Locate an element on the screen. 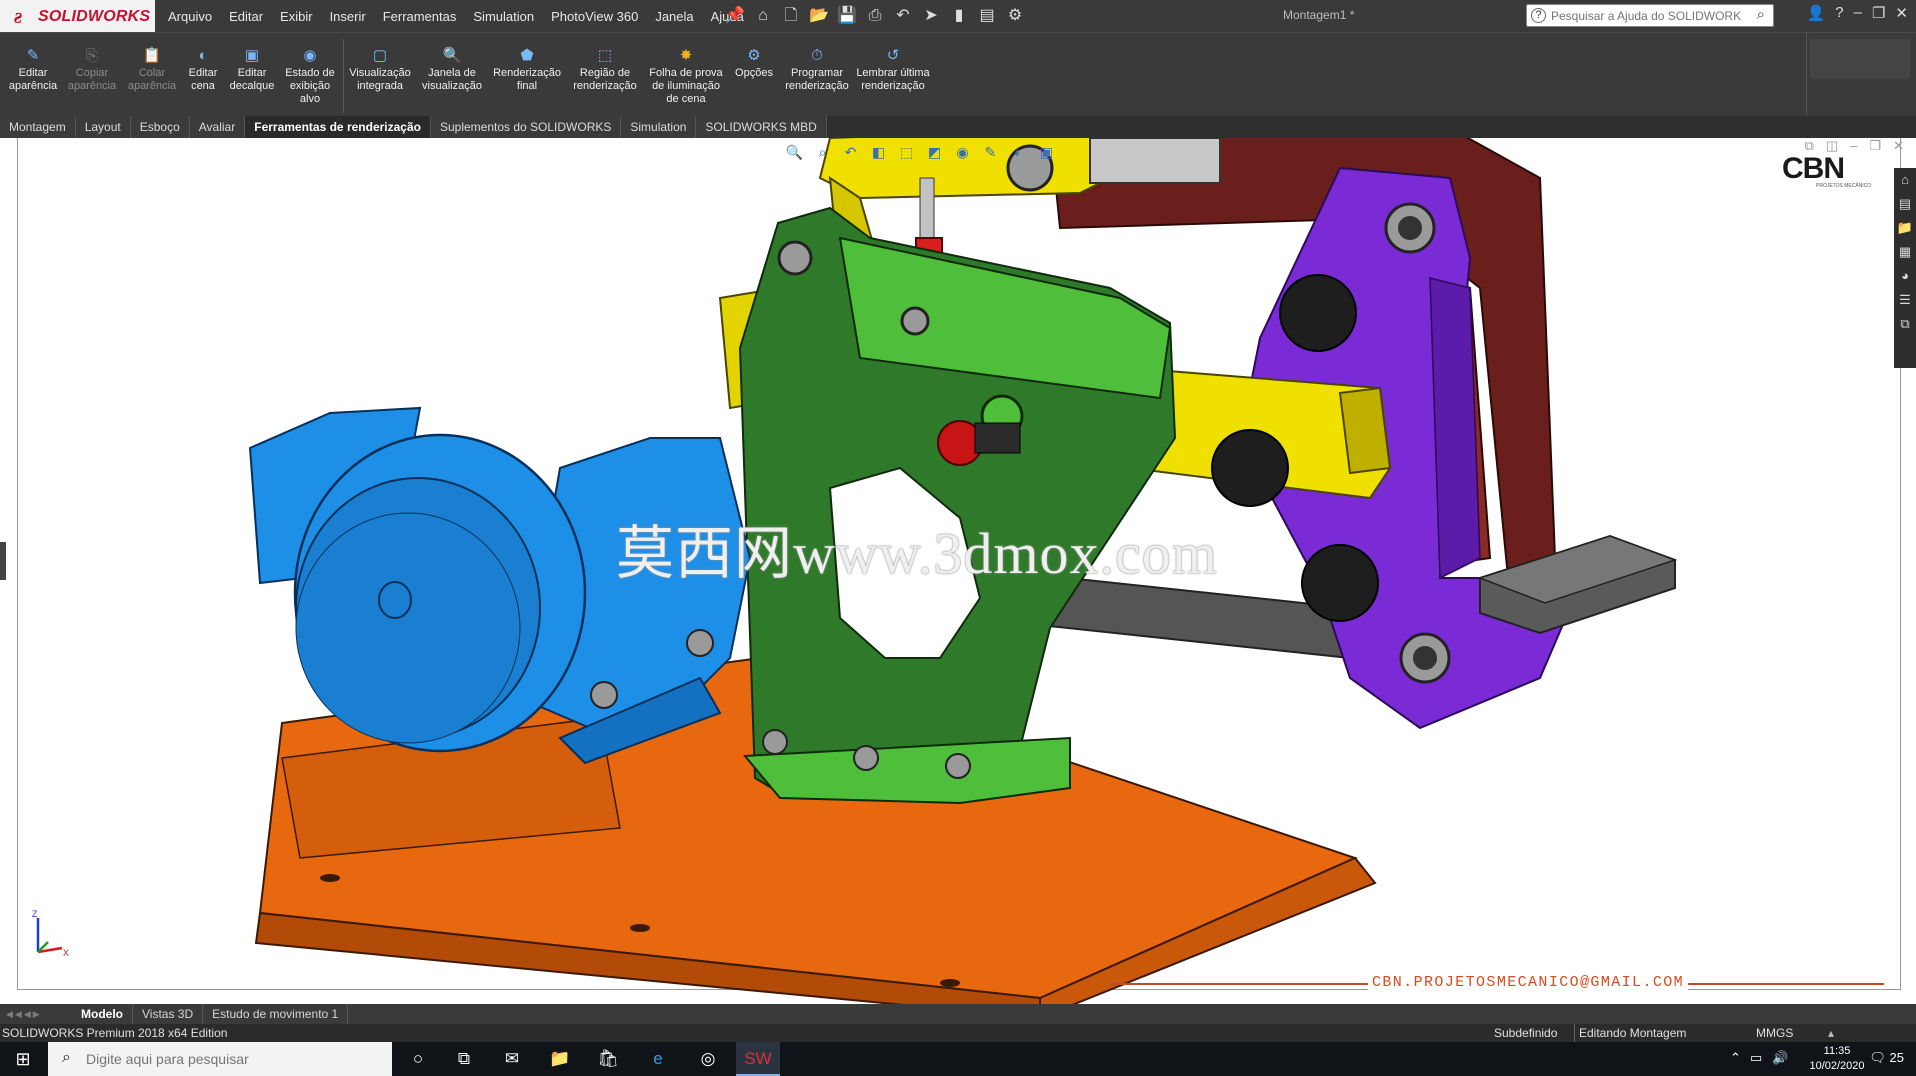 This screenshot has height=1076, width=1916. cortana-icon: ○ is located at coordinates (418, 1059).